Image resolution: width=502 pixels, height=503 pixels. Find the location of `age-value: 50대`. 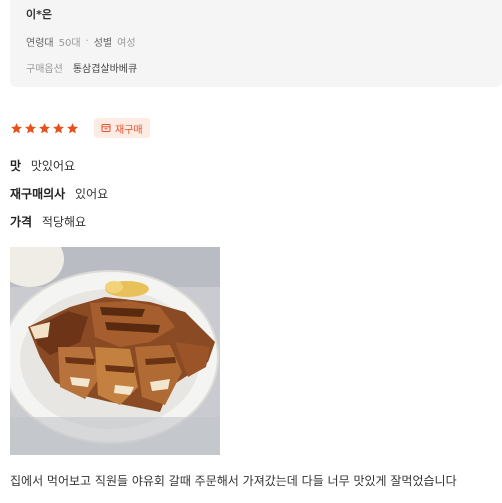

age-value: 50대 is located at coordinates (69, 43).